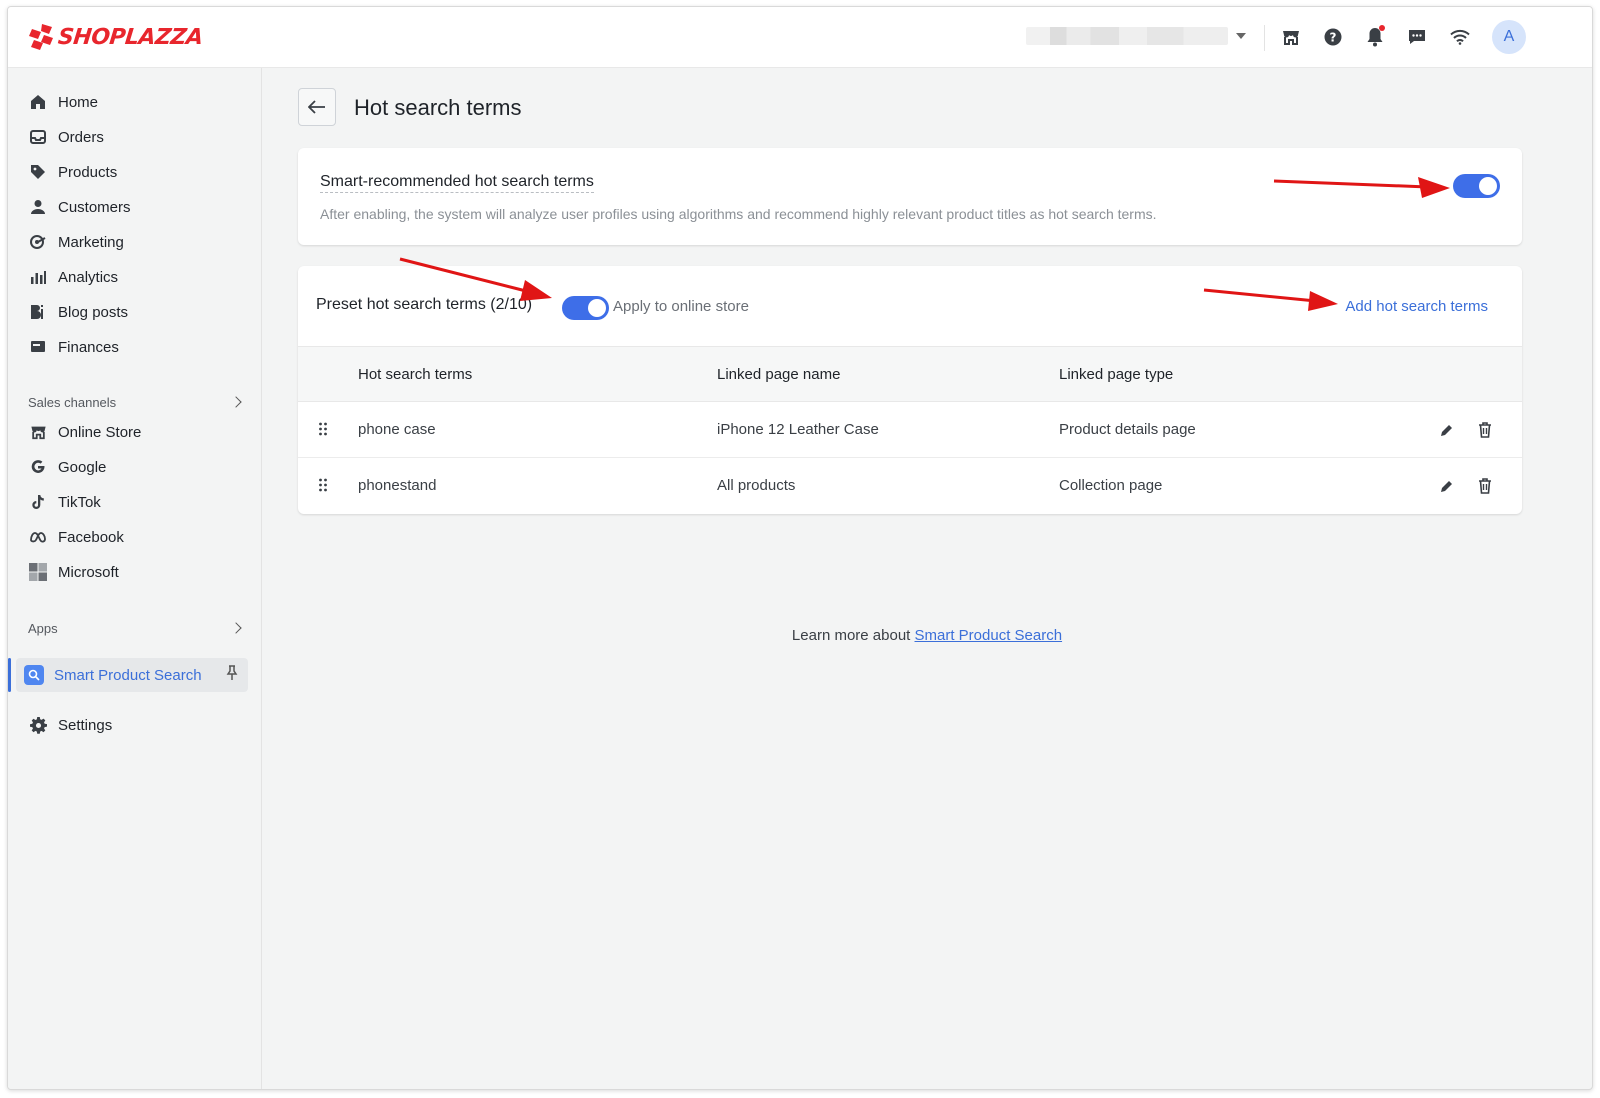 Image resolution: width=1600 pixels, height=1098 pixels. What do you see at coordinates (38, 347) in the screenshot?
I see `card-icon` at bounding box center [38, 347].